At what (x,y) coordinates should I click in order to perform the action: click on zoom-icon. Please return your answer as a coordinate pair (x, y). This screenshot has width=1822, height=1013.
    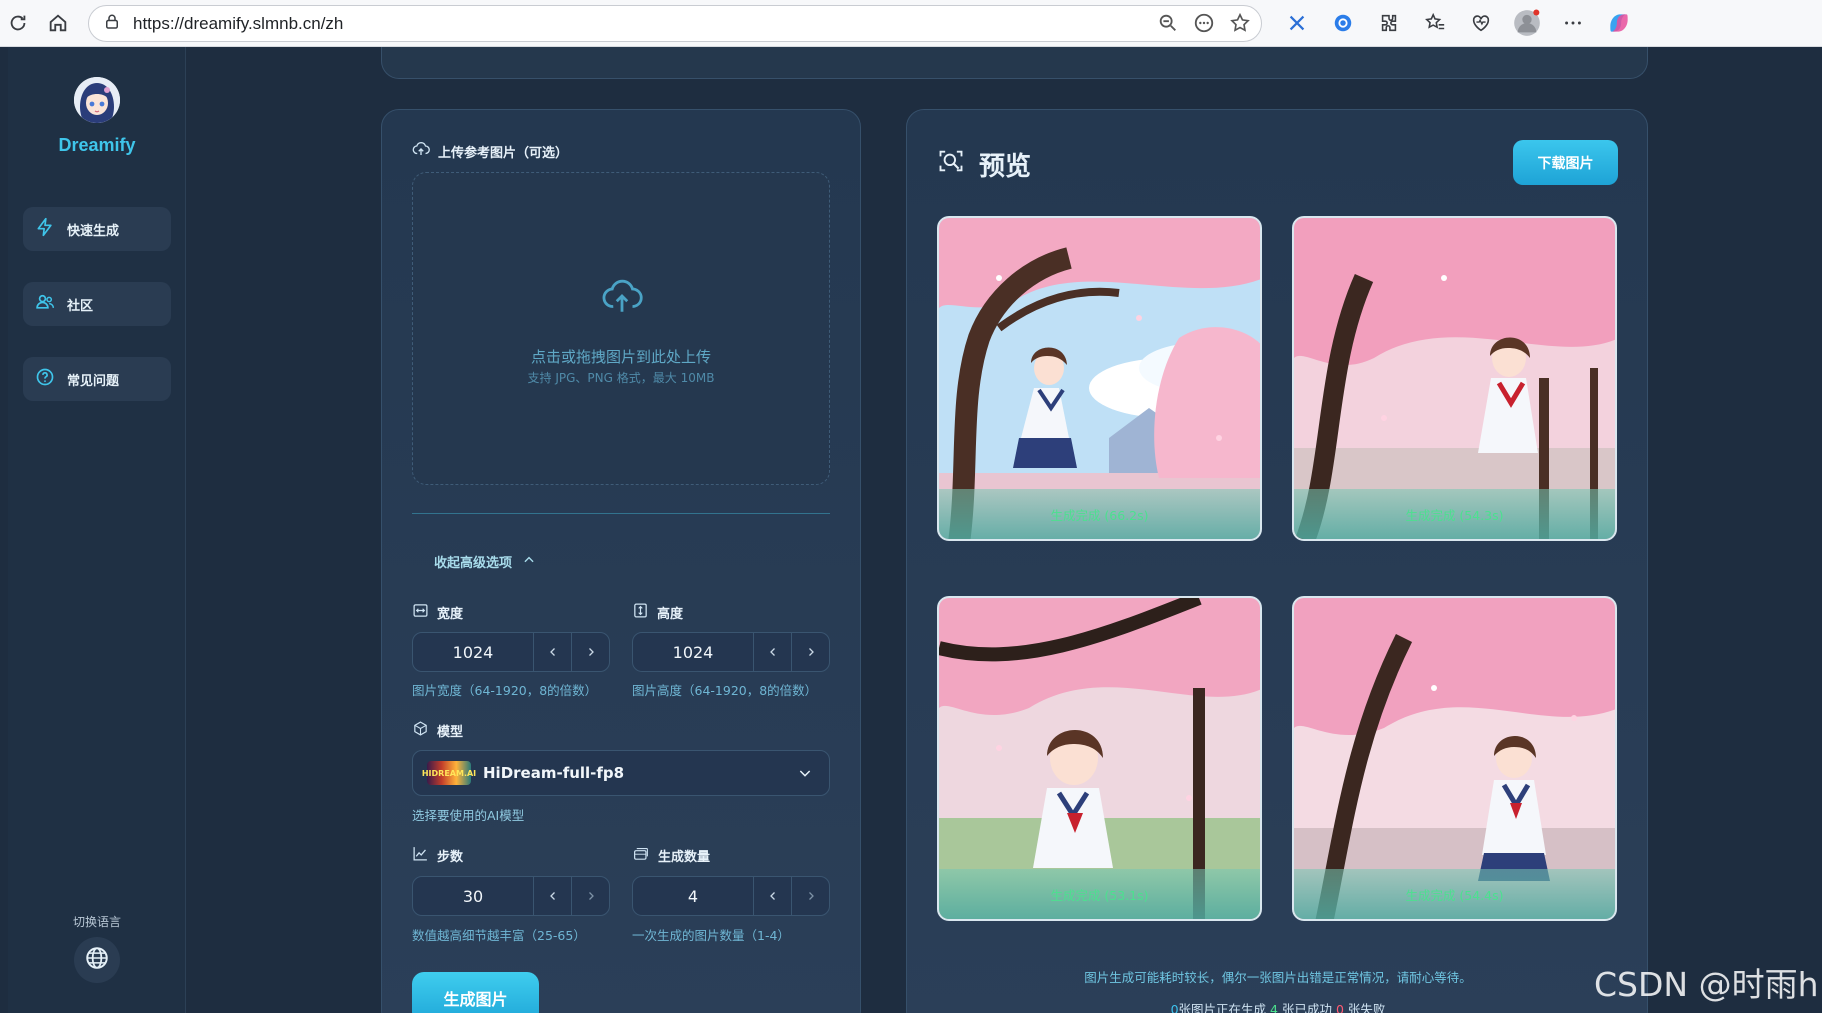
    Looking at the image, I should click on (1168, 25).